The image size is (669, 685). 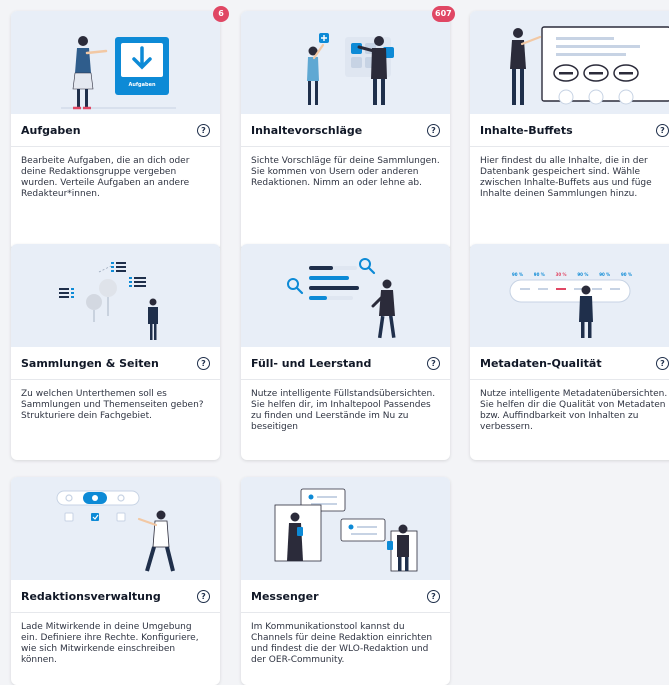 I want to click on aufgaben-illustration-label: Aufgaben, so click(x=142, y=85).